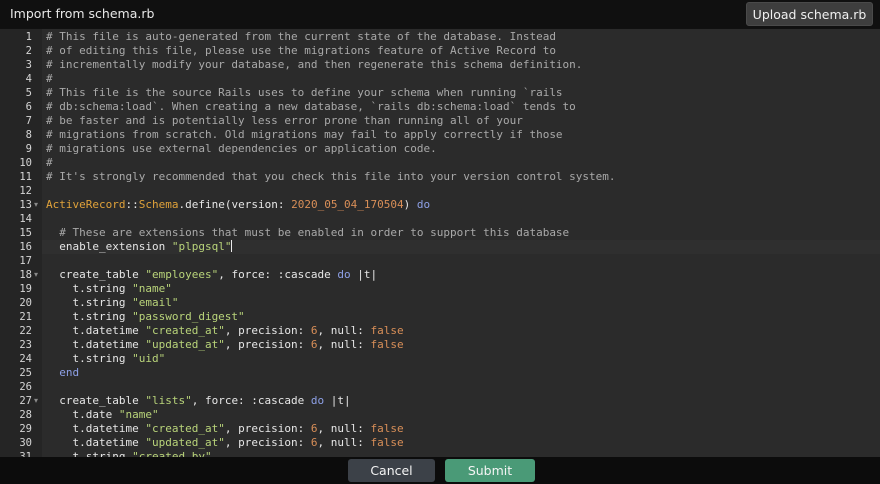  What do you see at coordinates (440, 14) in the screenshot?
I see `dialog-header: Import from schema.rb Upload schema.rb` at bounding box center [440, 14].